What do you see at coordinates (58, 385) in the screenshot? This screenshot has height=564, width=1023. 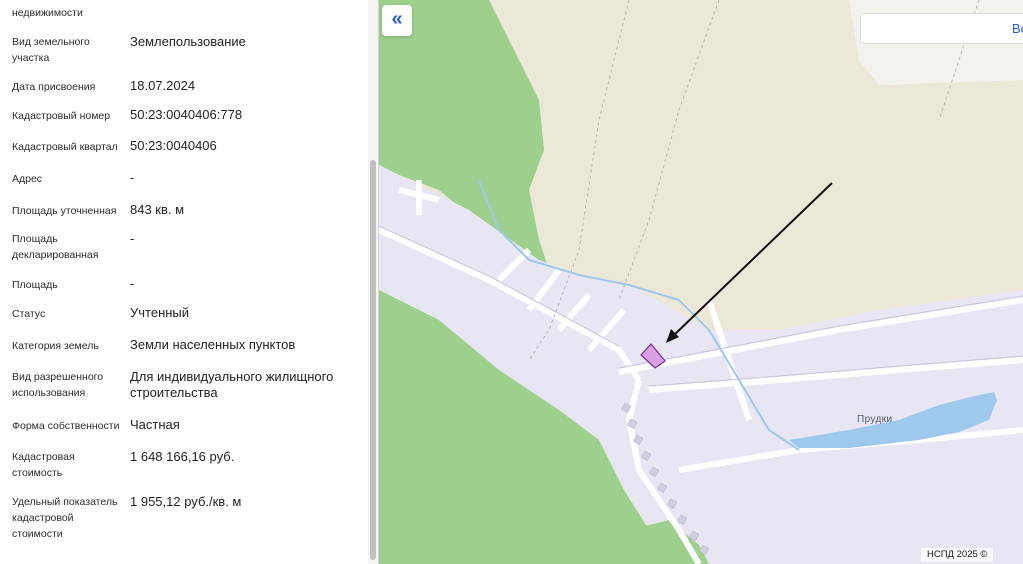 I see `info-label: Вид разрешенного использования` at bounding box center [58, 385].